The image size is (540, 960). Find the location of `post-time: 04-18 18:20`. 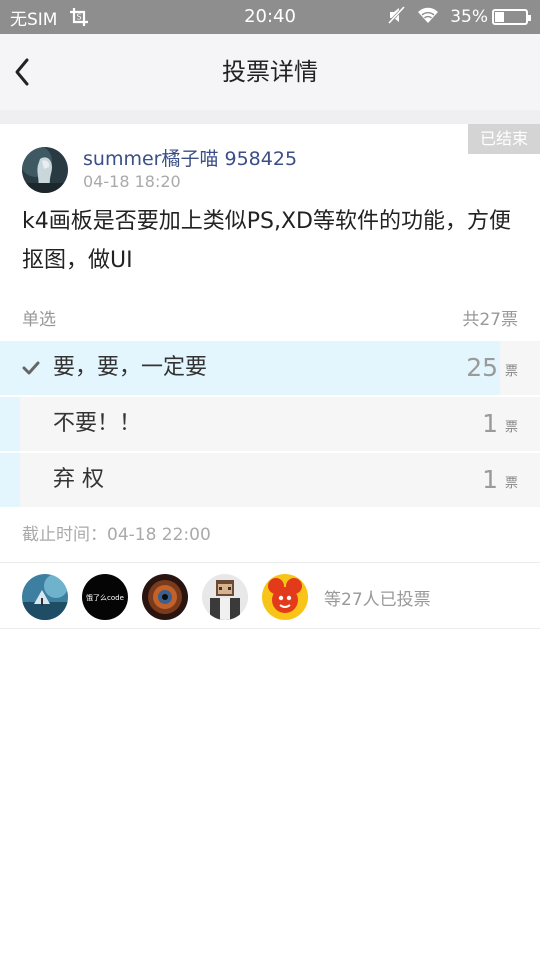

post-time: 04-18 18:20 is located at coordinates (132, 181).